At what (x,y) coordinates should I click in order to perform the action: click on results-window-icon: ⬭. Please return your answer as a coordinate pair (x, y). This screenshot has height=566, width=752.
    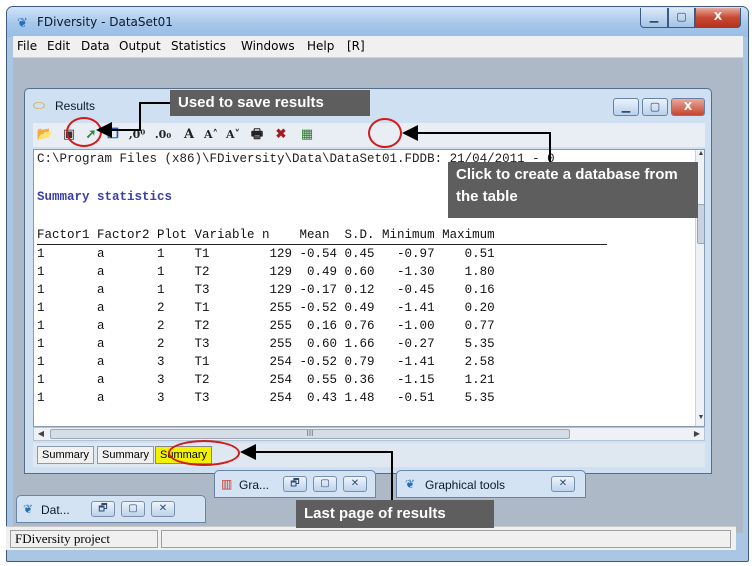
    Looking at the image, I should click on (39, 105).